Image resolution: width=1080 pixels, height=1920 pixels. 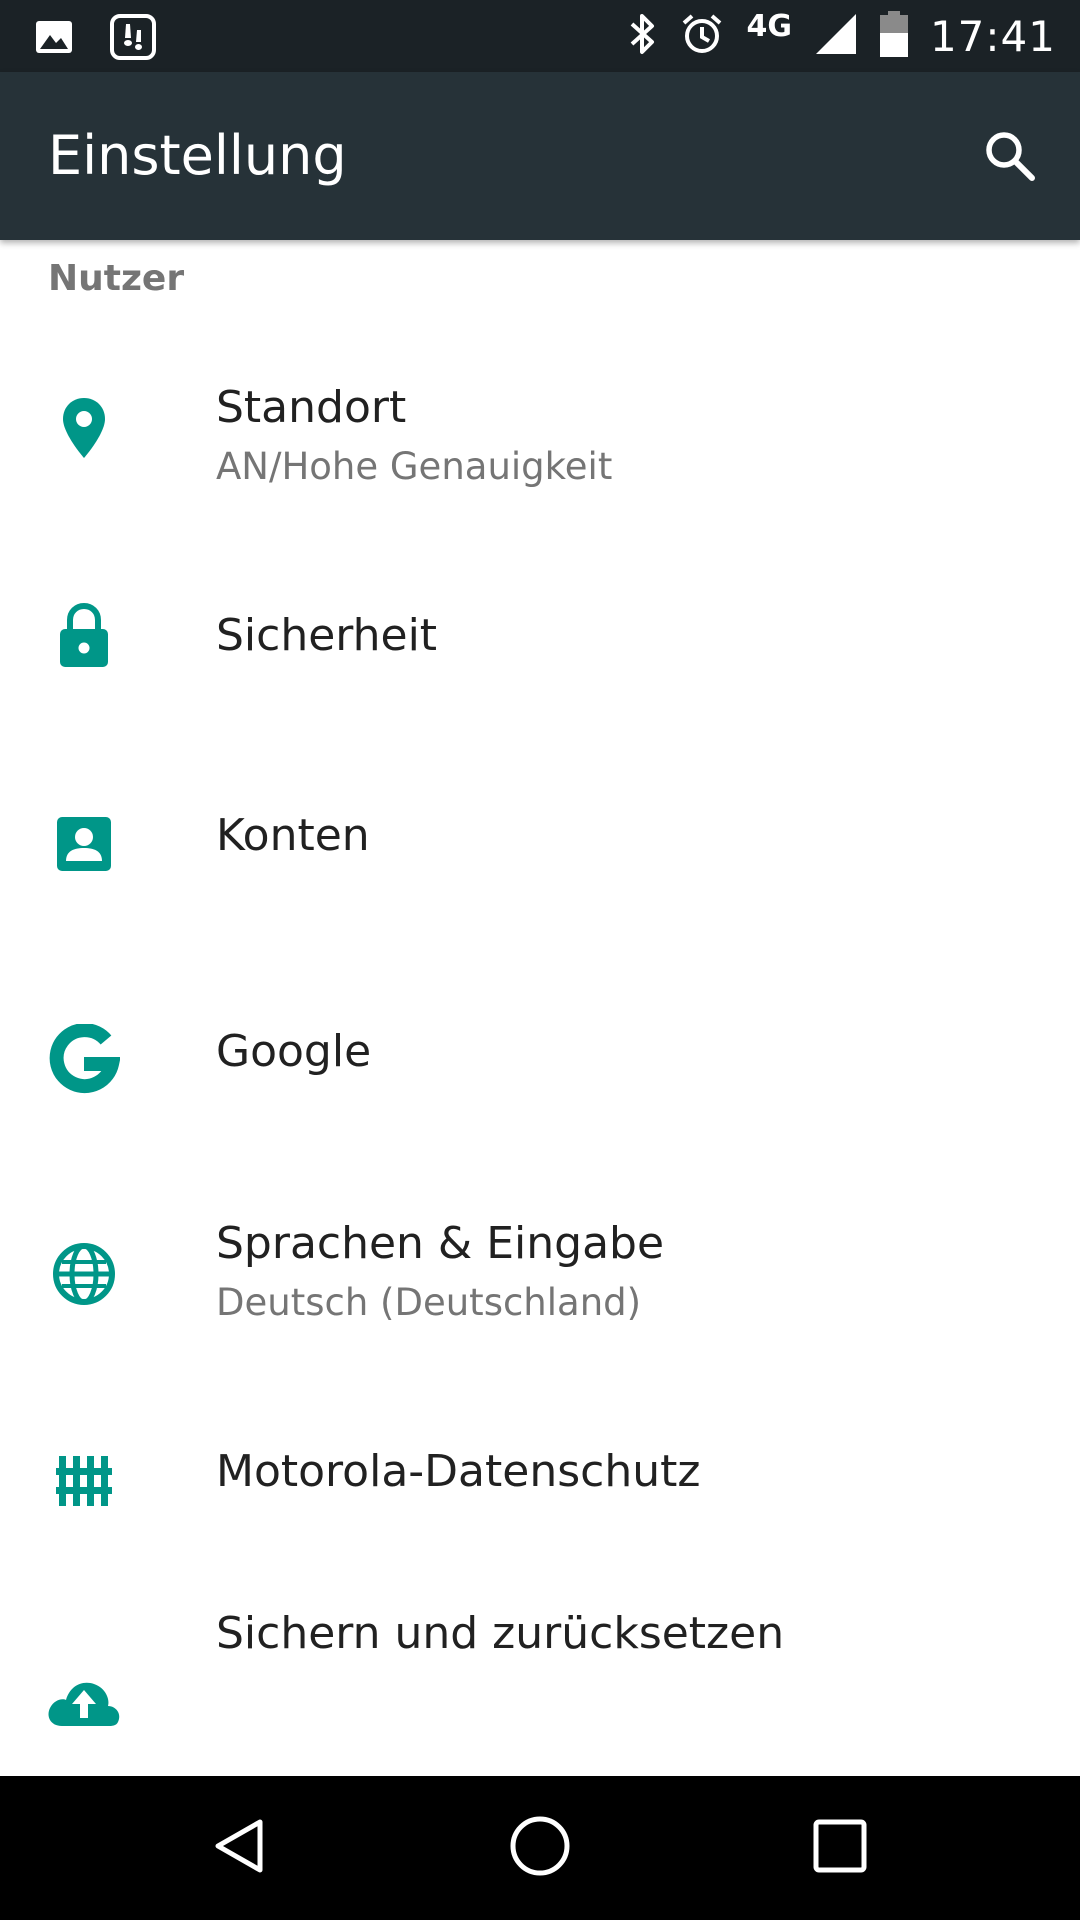 I want to click on notification-icons, so click(x=95, y=39).